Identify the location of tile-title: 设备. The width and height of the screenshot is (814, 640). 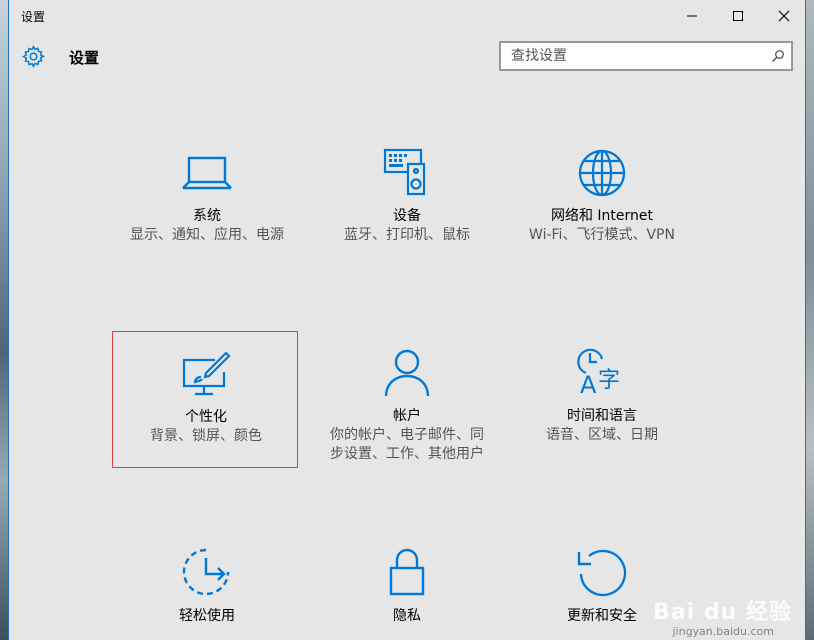
(407, 216).